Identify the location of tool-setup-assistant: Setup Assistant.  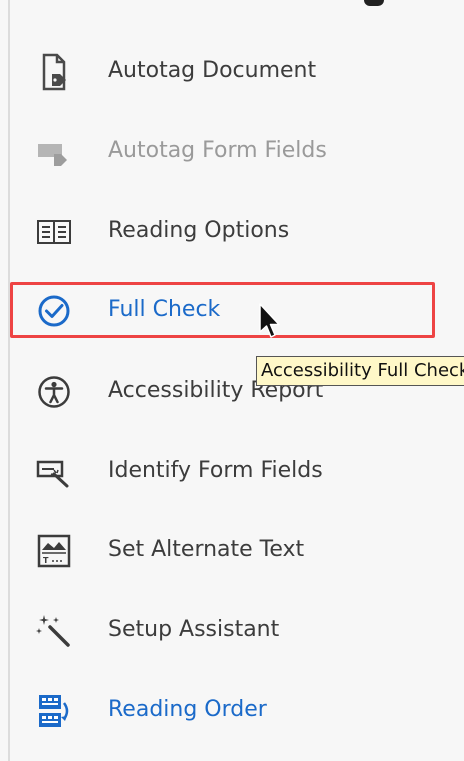
(232, 631).